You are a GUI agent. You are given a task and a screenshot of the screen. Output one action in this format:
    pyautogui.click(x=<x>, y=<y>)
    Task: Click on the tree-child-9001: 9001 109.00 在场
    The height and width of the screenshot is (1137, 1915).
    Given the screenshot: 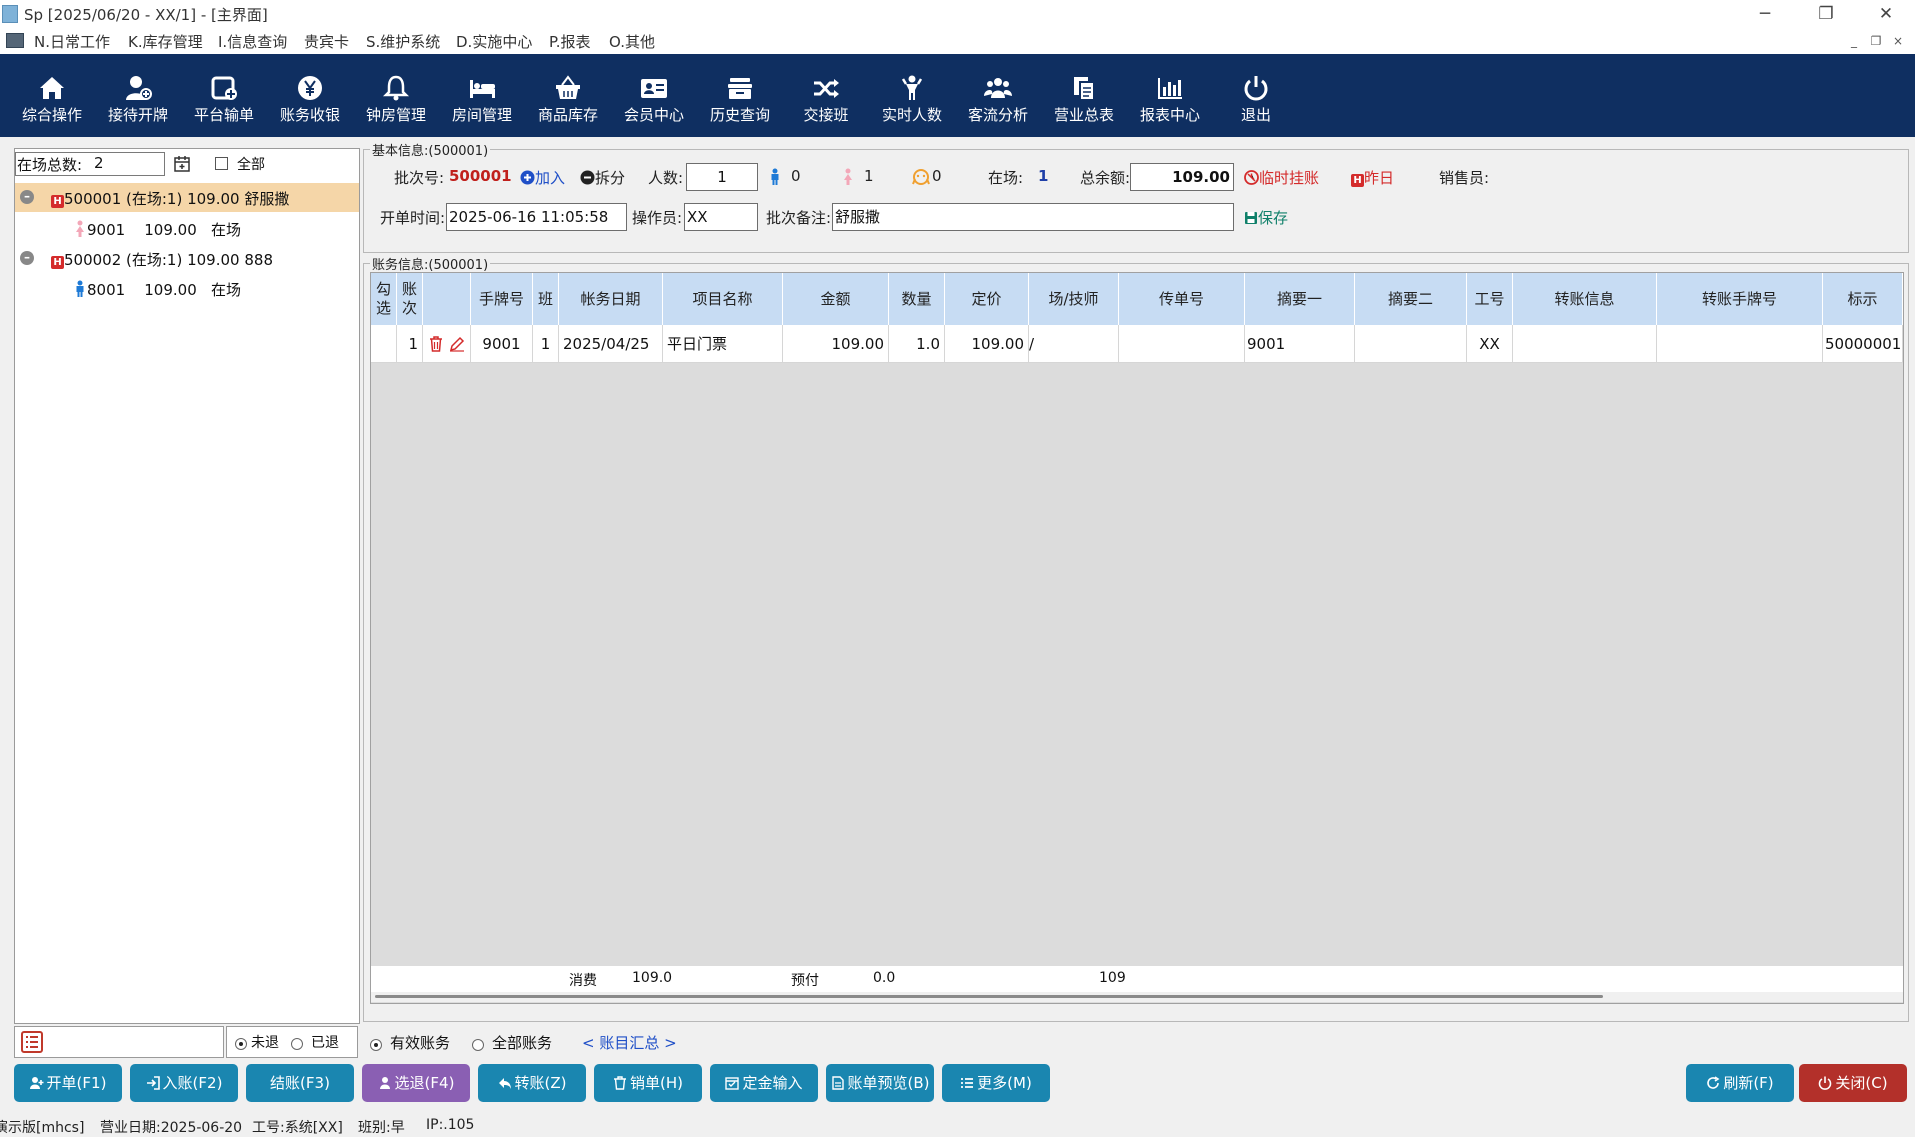 What is the action you would take?
    pyautogui.click(x=164, y=229)
    